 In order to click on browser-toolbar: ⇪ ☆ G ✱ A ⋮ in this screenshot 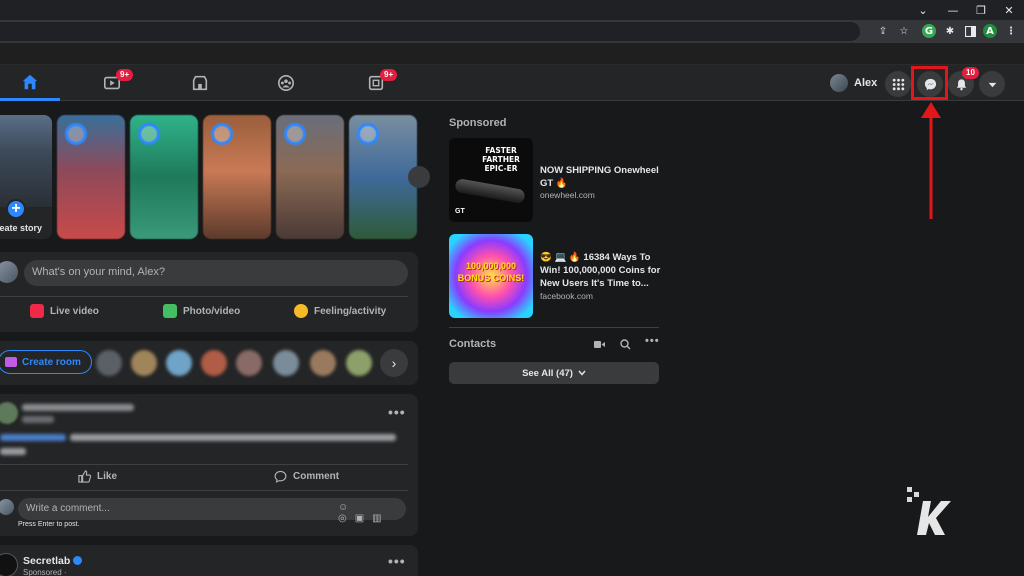, I will do `click(512, 31)`.